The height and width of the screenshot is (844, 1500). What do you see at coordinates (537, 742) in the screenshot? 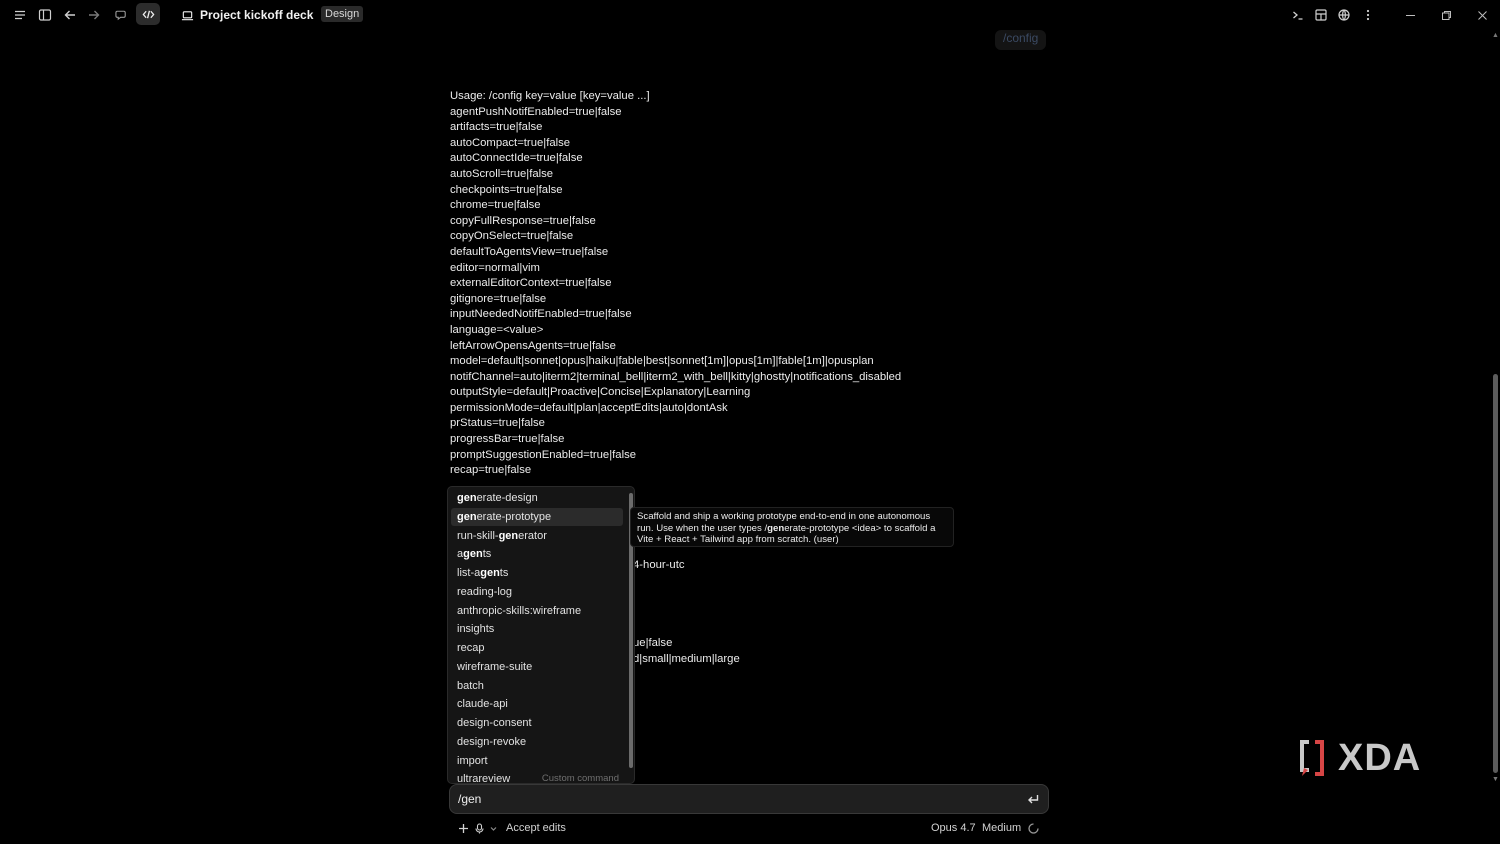
I see `autocomplete-item: design-revoke` at bounding box center [537, 742].